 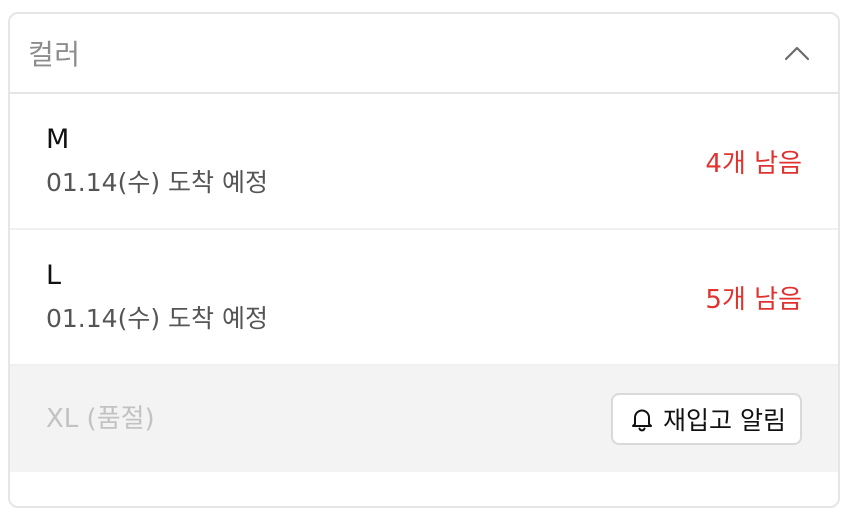 What do you see at coordinates (642, 419) in the screenshot?
I see `bell-icon` at bounding box center [642, 419].